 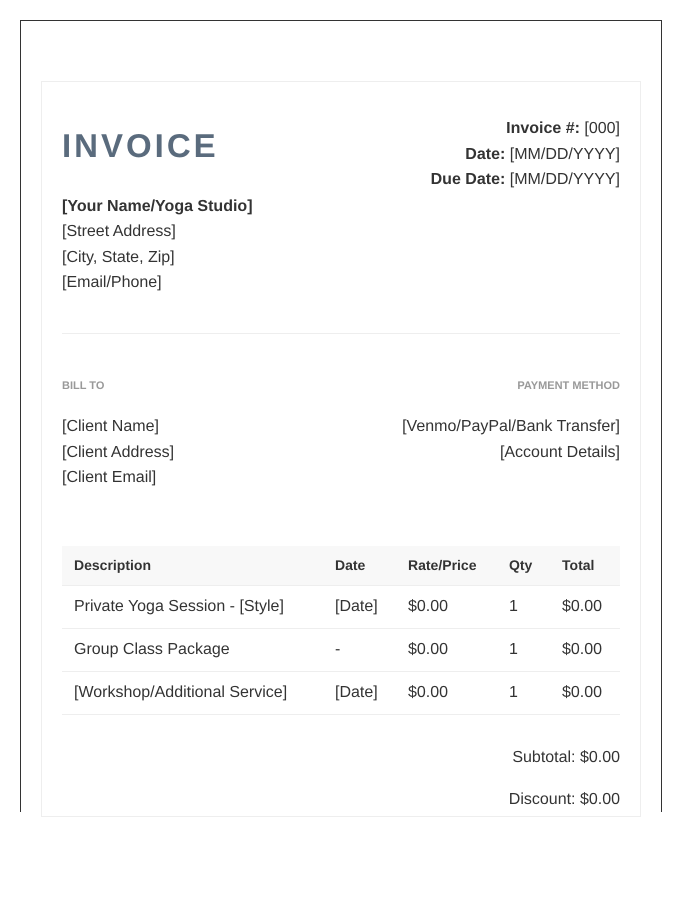 I want to click on column-header: Description, so click(x=192, y=566).